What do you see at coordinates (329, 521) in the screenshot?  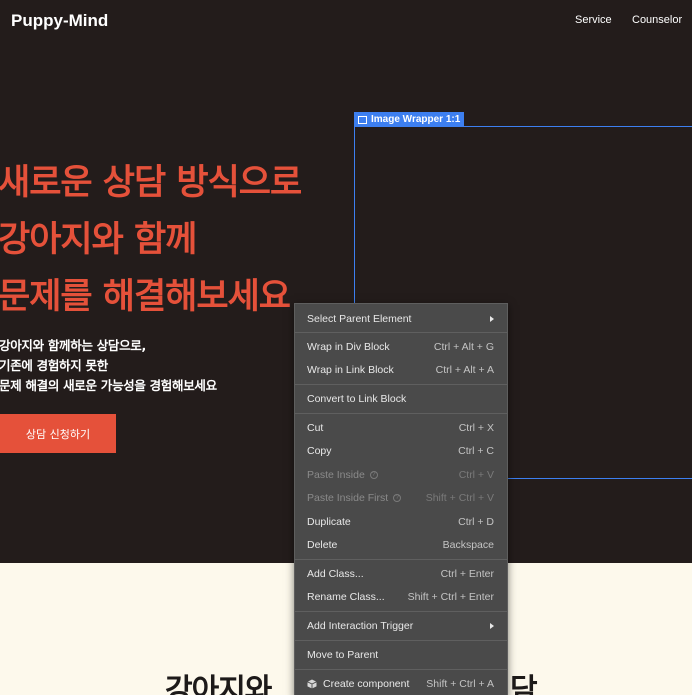 I see `menu-item-label: Duplicate` at bounding box center [329, 521].